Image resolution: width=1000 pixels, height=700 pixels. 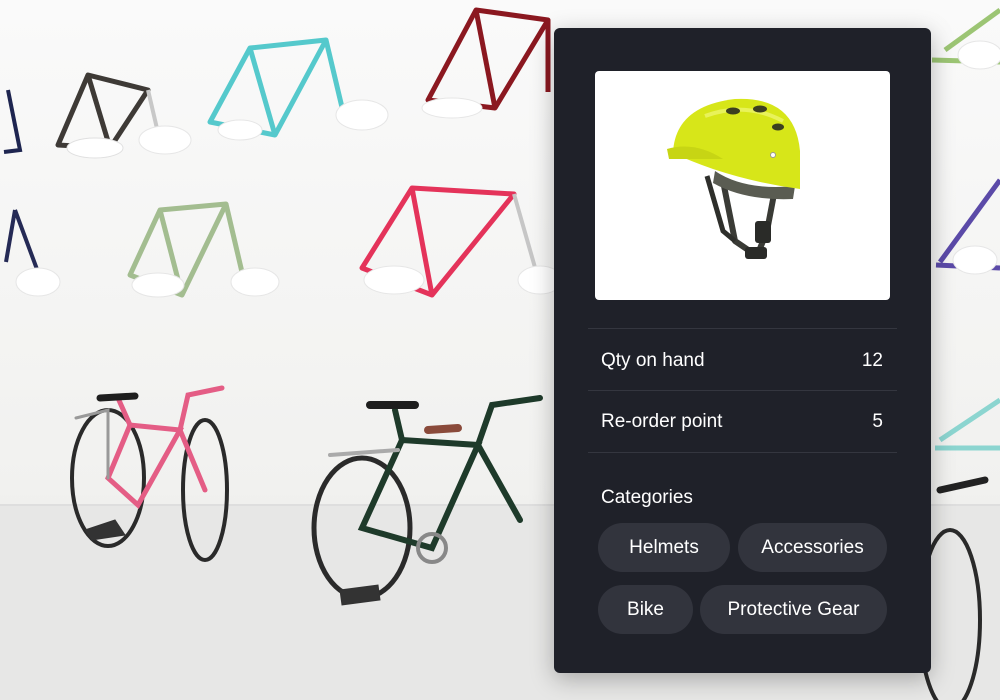 What do you see at coordinates (742, 360) in the screenshot?
I see `qty-on-hand-row: Qty on hand 12` at bounding box center [742, 360].